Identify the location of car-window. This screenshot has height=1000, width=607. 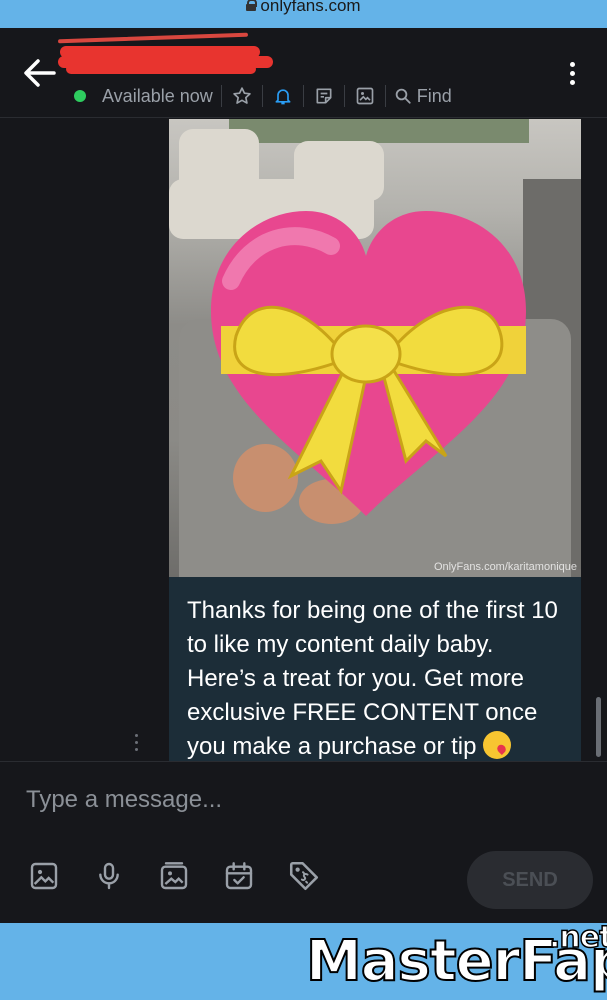
(379, 131).